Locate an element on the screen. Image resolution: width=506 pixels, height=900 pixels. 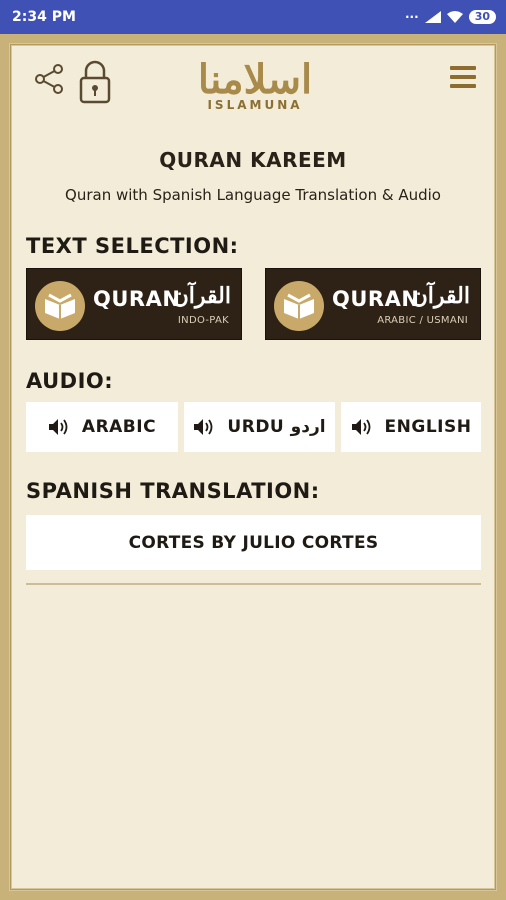
quran-usmani-button: QURAN القرآن ARABIC / USMANI is located at coordinates (373, 304).